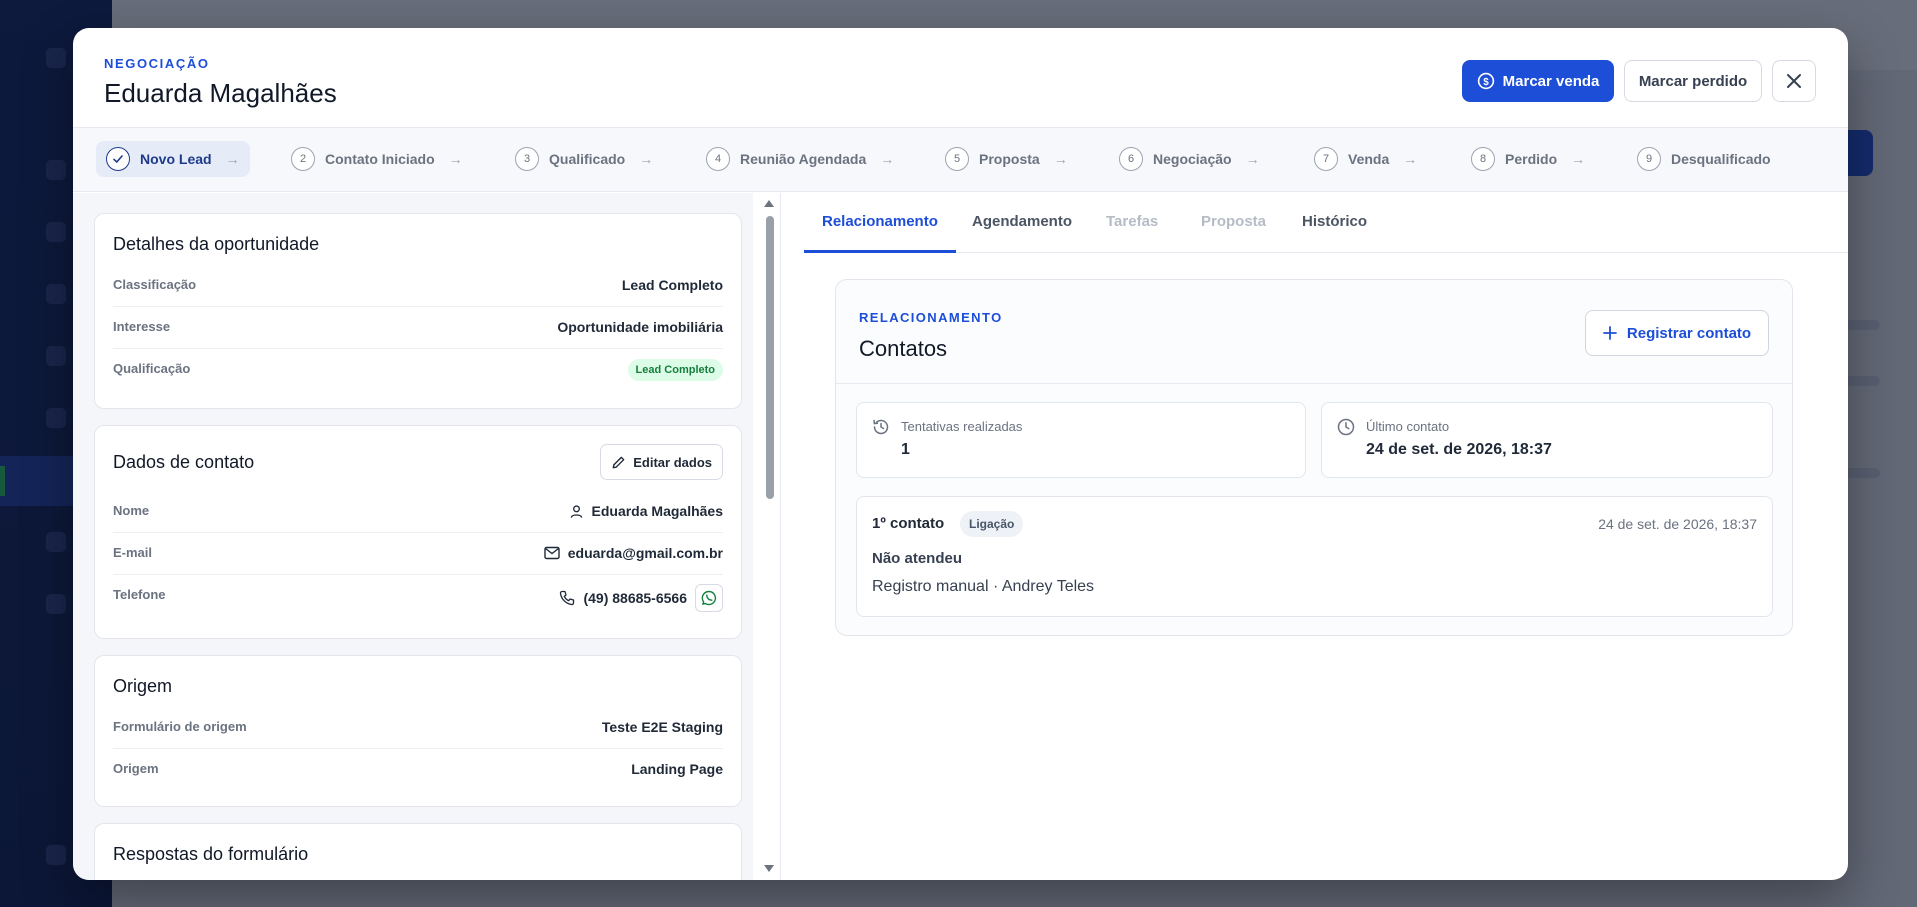 This screenshot has width=1917, height=907. I want to click on column-divider, so click(780, 536).